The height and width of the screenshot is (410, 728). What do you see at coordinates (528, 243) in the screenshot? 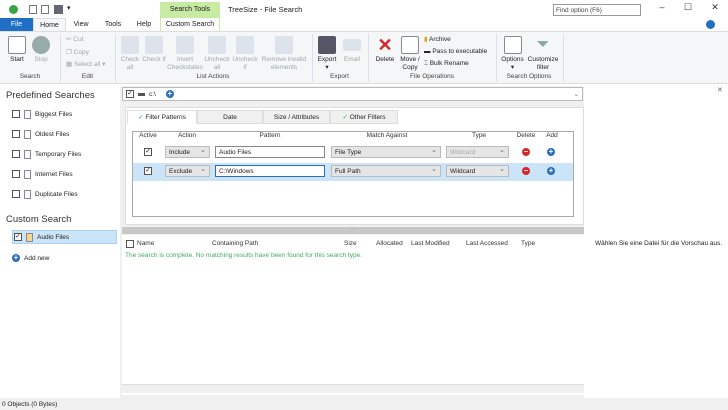
I see `column-header-type: Type` at bounding box center [528, 243].